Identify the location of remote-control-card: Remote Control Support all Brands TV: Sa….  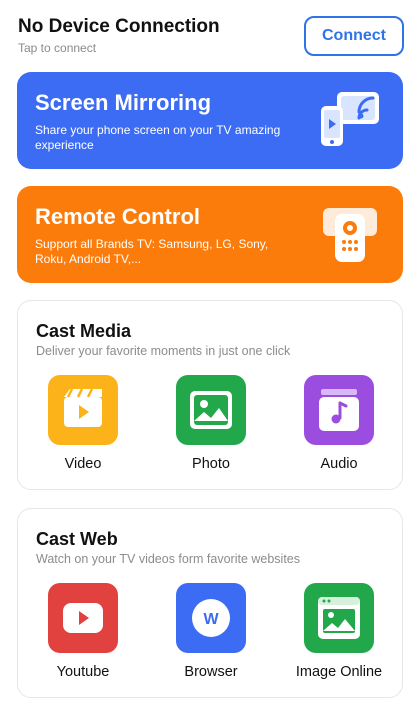
(210, 234).